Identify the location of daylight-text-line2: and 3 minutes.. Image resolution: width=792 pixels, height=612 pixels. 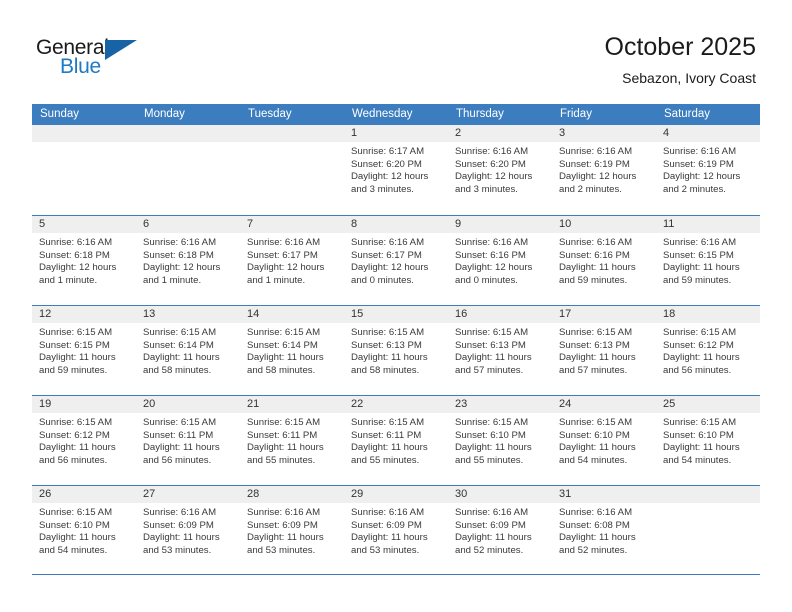
(486, 189).